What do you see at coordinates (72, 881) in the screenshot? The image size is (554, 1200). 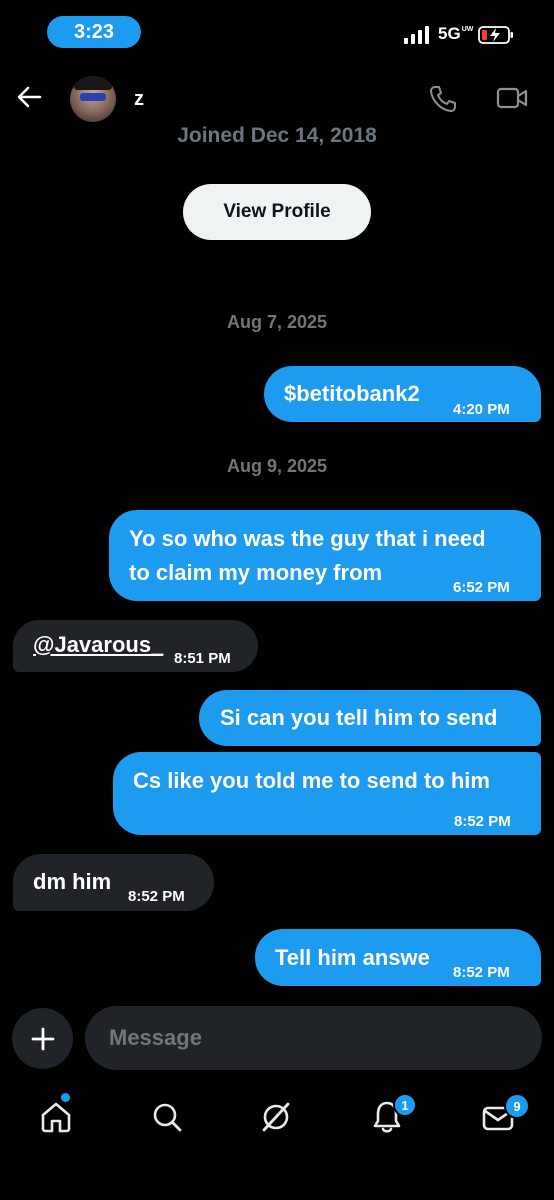 I see `message-text: dm him` at bounding box center [72, 881].